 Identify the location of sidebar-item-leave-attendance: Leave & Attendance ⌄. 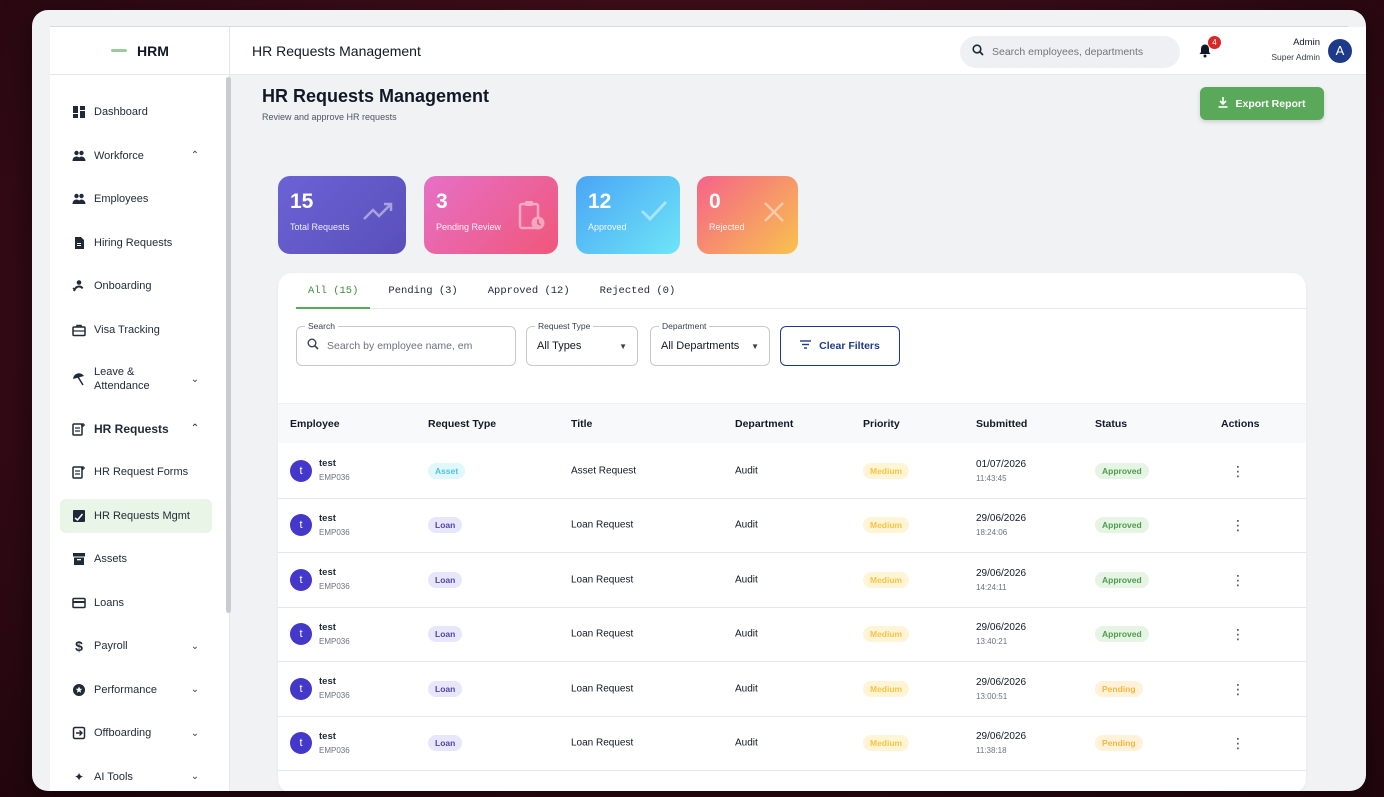
(136, 379).